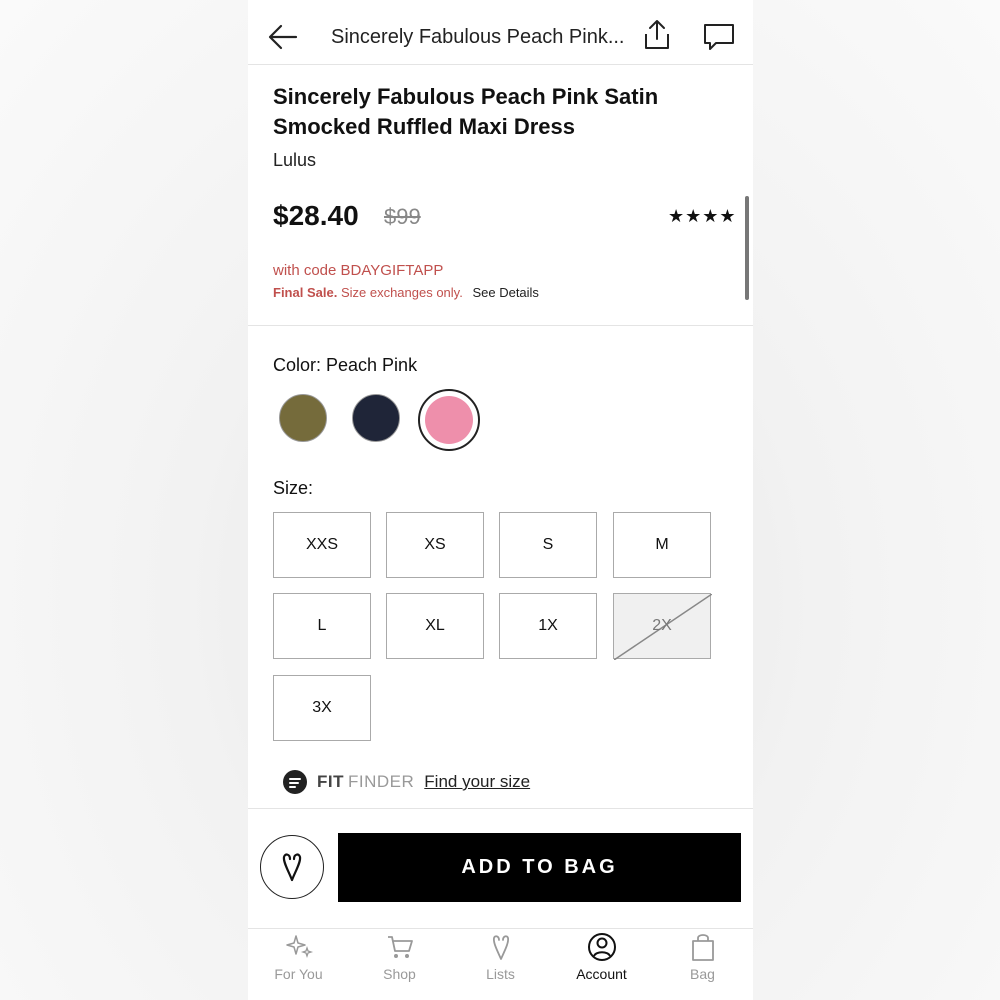 The width and height of the screenshot is (1000, 1000). I want to click on product-brand: Lulus, so click(294, 160).